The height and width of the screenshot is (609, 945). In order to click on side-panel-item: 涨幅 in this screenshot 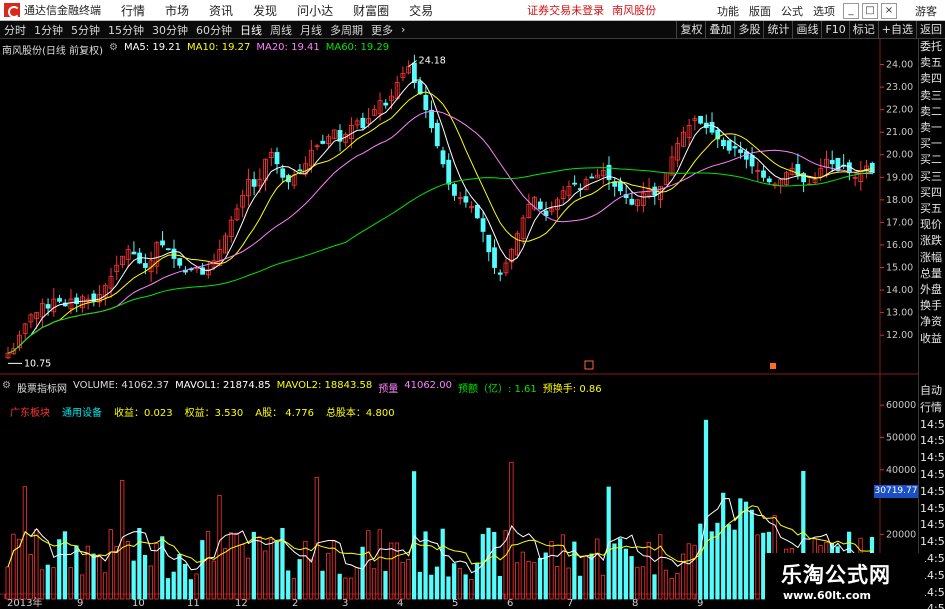, I will do `click(932, 258)`.